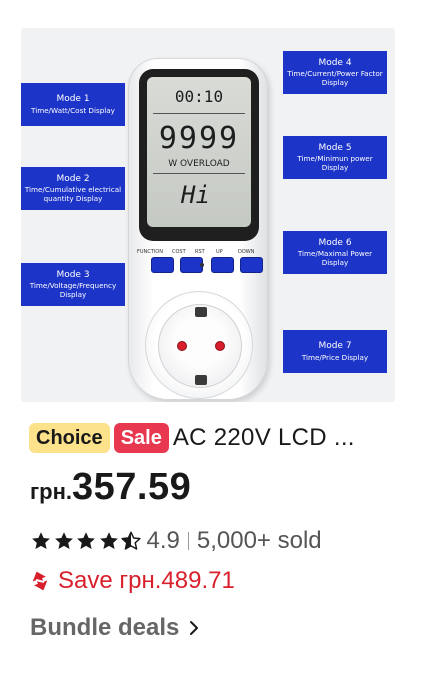 The width and height of the screenshot is (424, 676). I want to click on price-amount: 357.59, so click(132, 487).